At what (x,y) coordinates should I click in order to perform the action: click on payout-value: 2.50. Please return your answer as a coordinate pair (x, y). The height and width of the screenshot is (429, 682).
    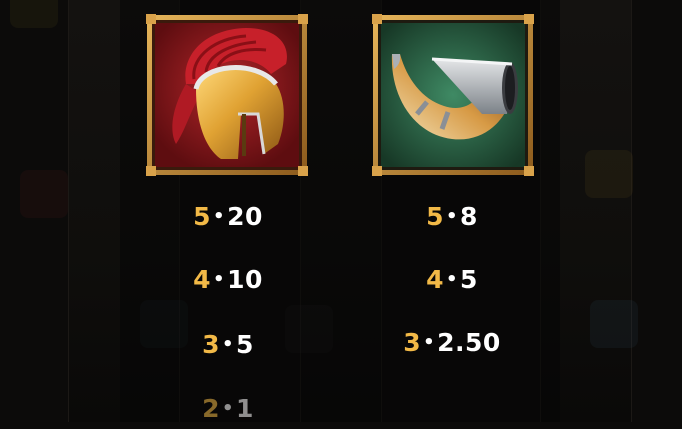
    Looking at the image, I should click on (469, 342).